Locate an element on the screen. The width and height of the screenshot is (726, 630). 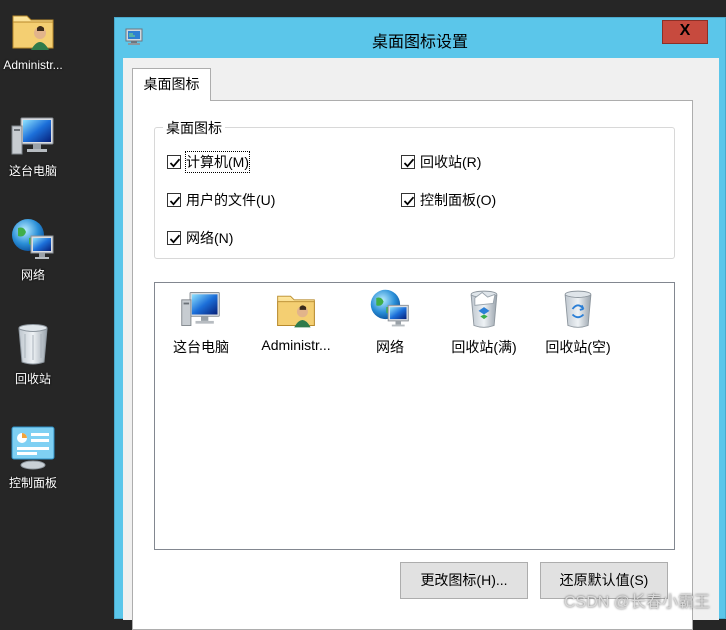
tab-desktop-icons: 桌面图标 is located at coordinates (171, 84).